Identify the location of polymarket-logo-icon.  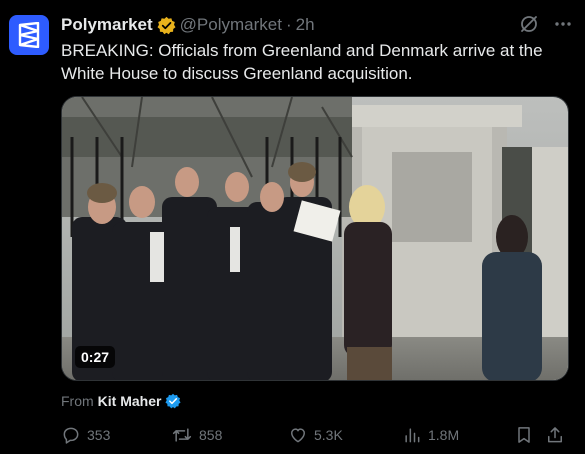
(29, 35).